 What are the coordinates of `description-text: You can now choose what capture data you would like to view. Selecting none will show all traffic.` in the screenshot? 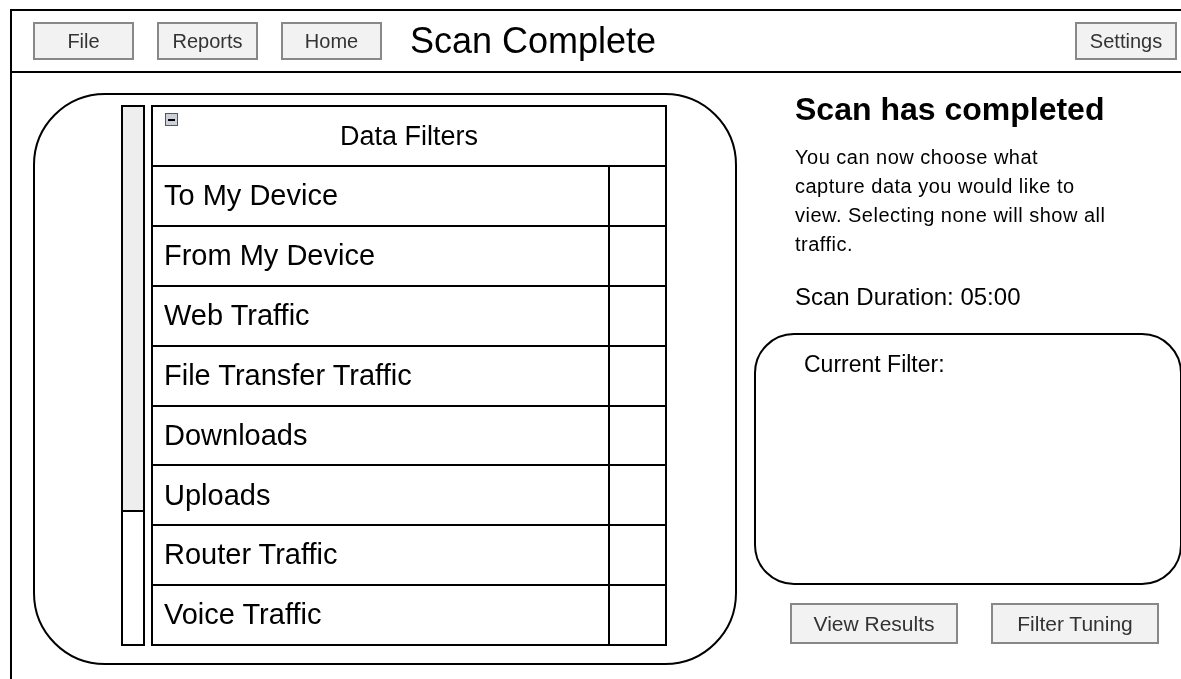 It's located at (951, 201).